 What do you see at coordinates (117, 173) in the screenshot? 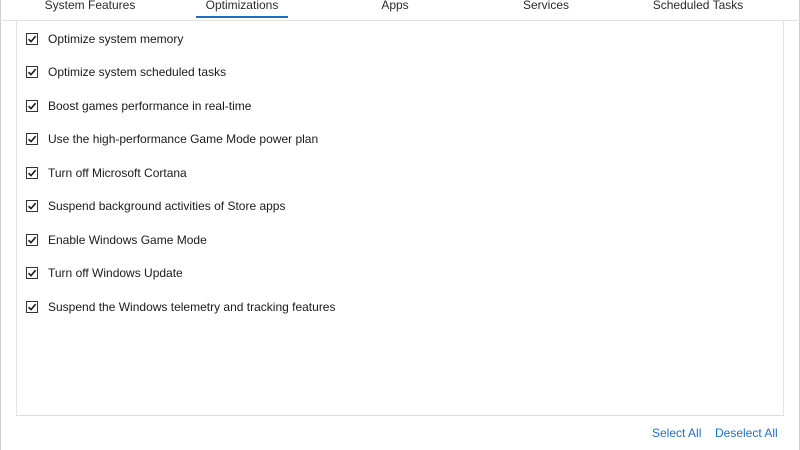
I see `option-label: Turn off Microsoft Cortana` at bounding box center [117, 173].